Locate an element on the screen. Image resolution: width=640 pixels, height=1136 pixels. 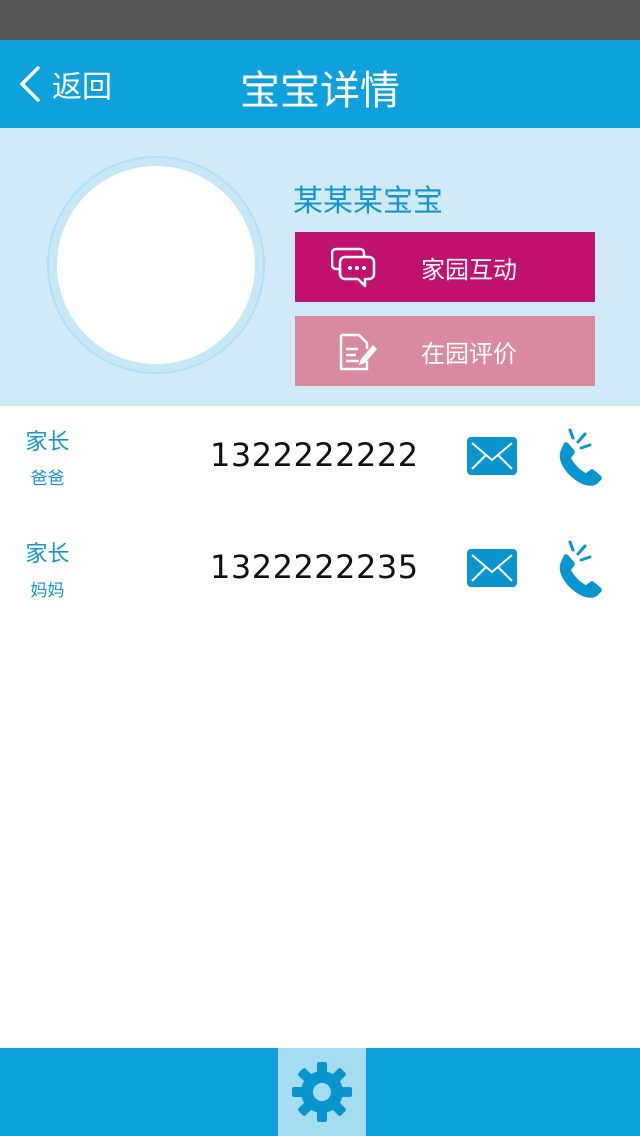
nav-bar: 返回 宝宝详情 is located at coordinates (320, 84).